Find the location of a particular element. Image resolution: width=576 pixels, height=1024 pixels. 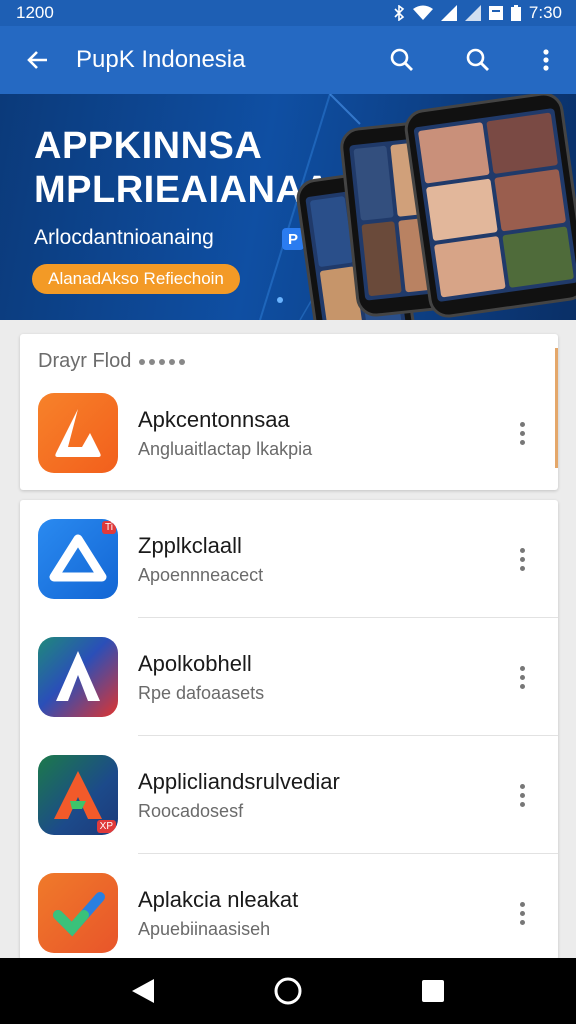

status-time-right: 7:30 is located at coordinates (545, 12).